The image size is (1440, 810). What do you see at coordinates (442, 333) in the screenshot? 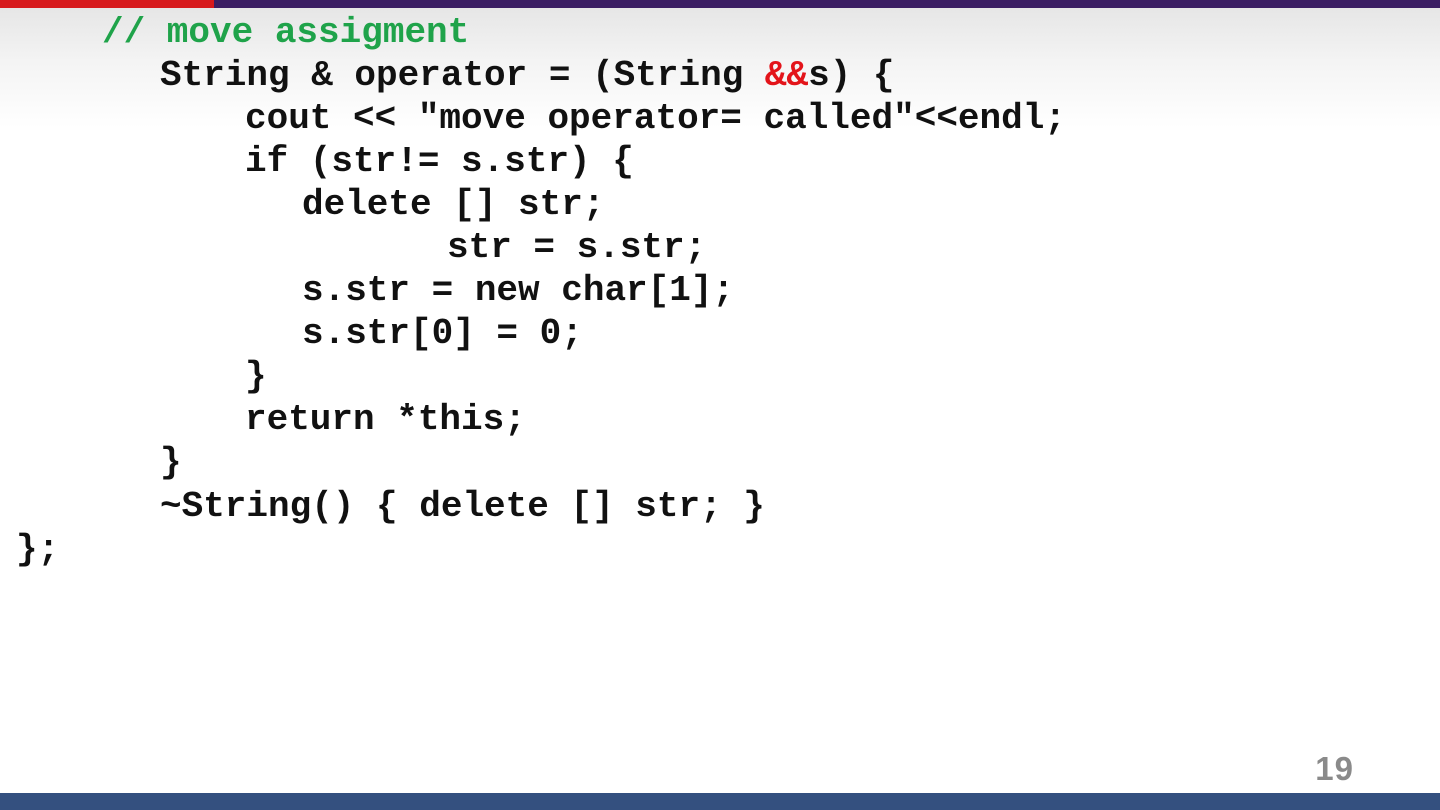
I see `code-line: s.str[0] = 0;` at bounding box center [442, 333].